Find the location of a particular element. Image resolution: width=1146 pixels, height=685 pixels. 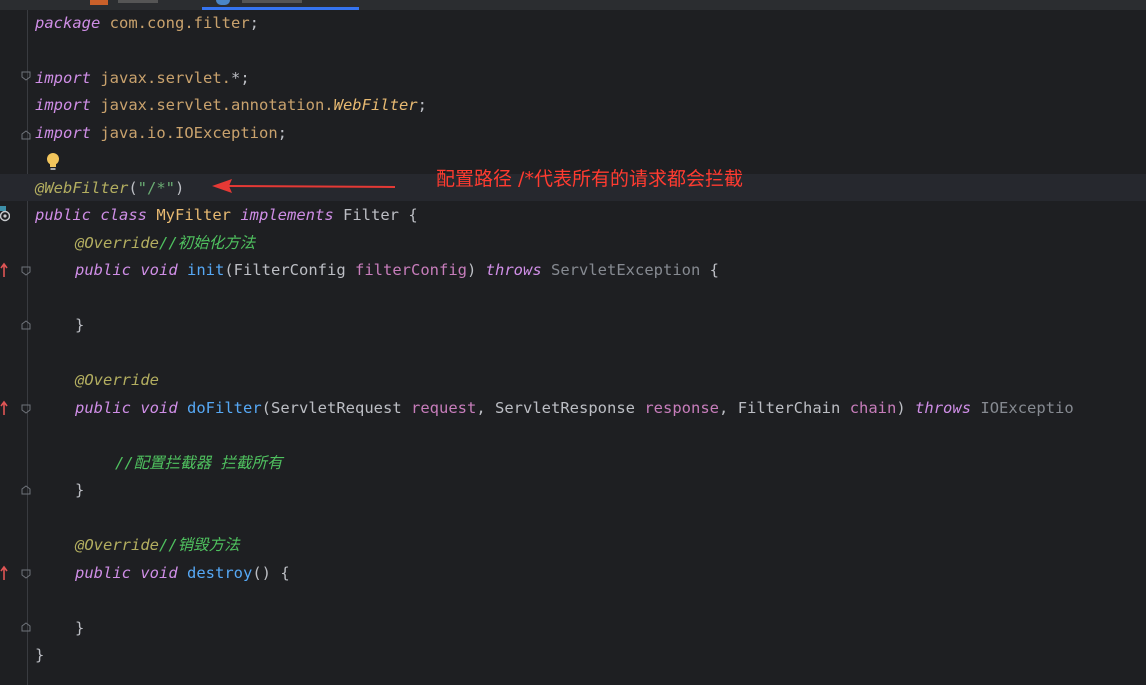

annotation-note: 配置路径 /*代表所有的请求都会拦截 is located at coordinates (589, 179).